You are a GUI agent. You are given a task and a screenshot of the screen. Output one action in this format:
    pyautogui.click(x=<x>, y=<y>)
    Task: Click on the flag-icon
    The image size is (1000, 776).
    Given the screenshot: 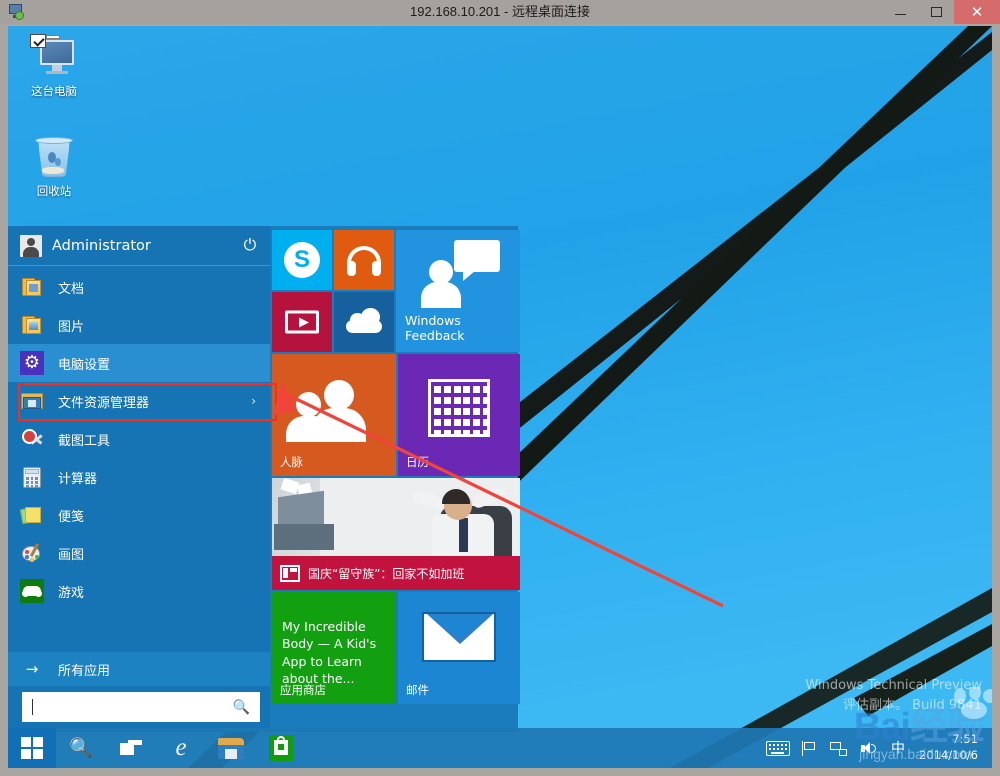 What is the action you would take?
    pyautogui.click(x=808, y=748)
    